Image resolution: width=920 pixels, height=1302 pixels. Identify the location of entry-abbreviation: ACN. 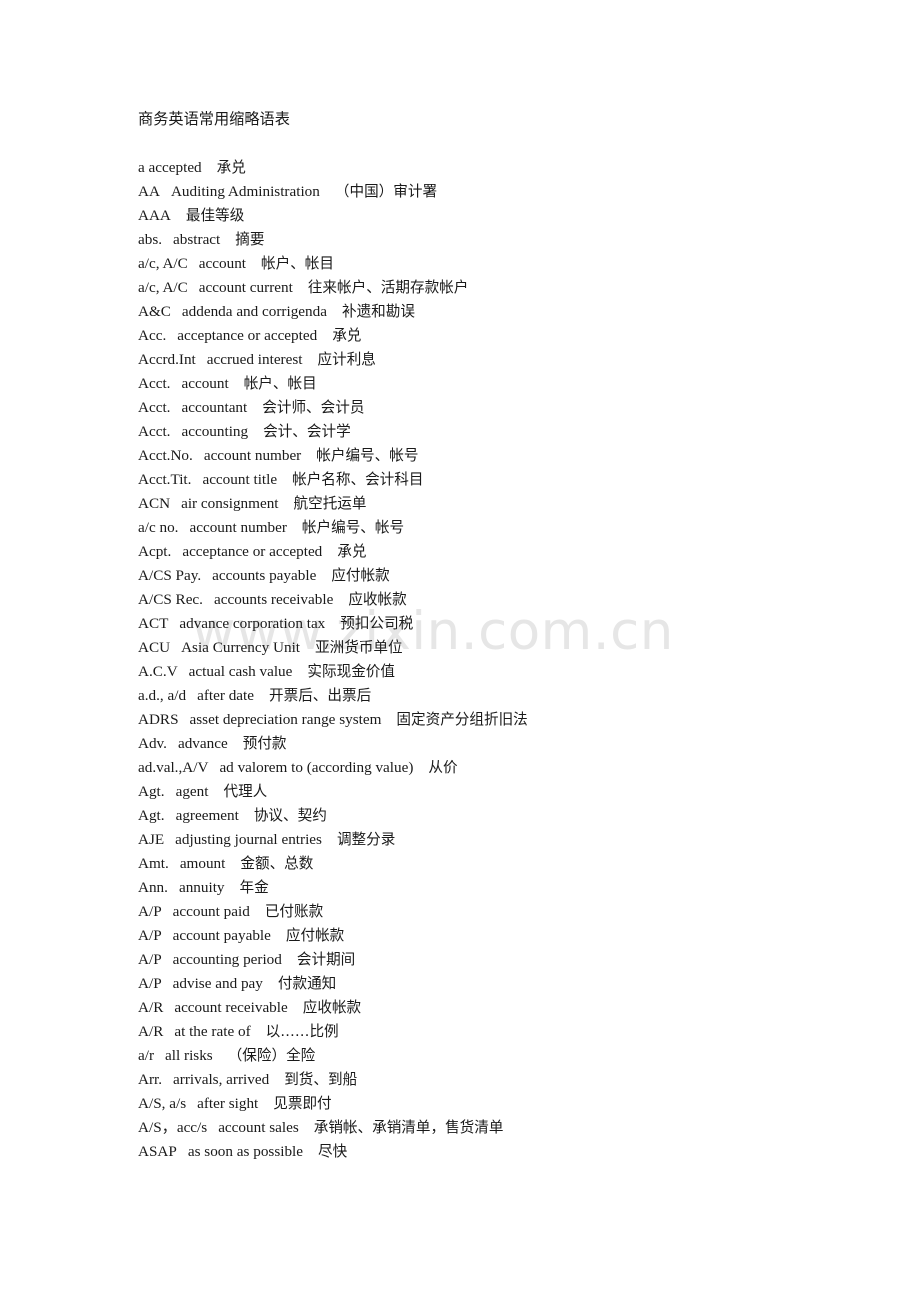
(154, 503).